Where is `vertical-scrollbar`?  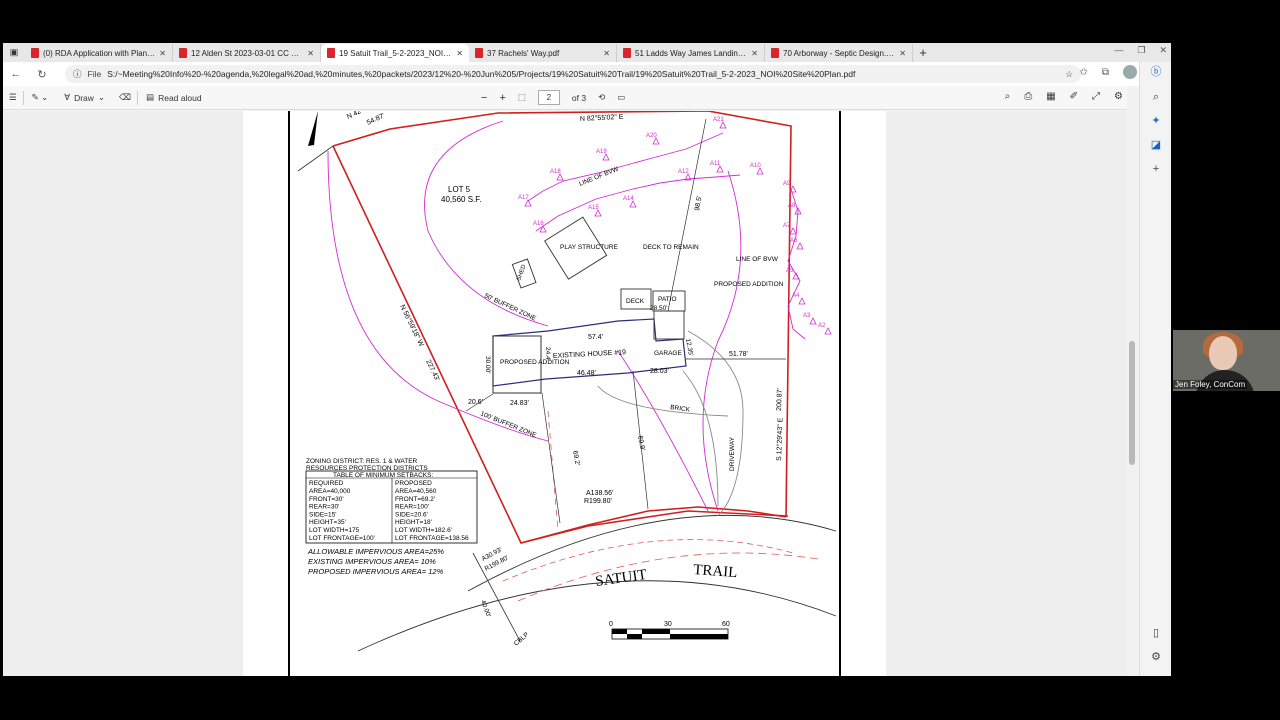
vertical-scrollbar is located at coordinates (1132, 381).